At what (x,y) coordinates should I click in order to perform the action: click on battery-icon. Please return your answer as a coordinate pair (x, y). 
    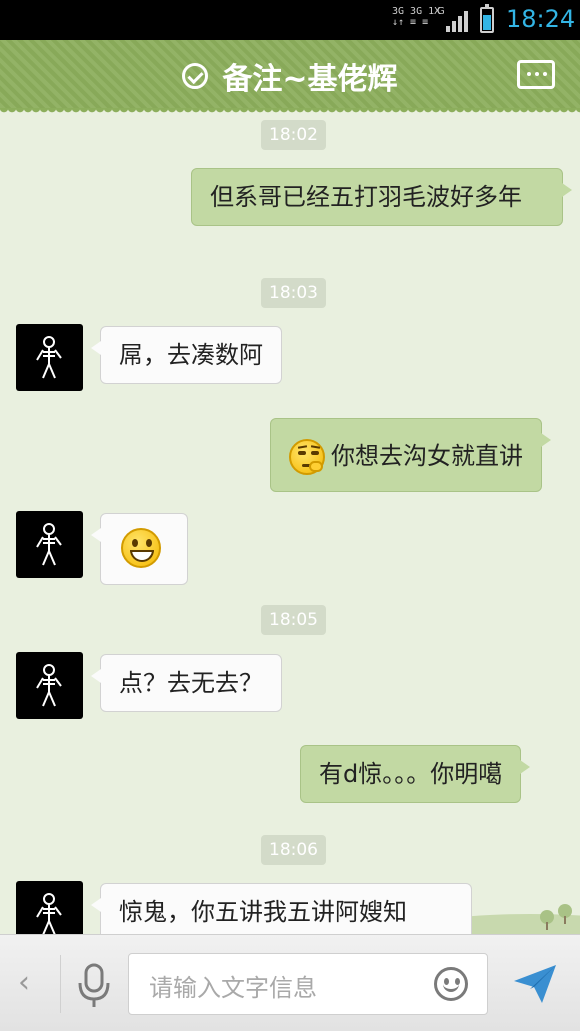
    Looking at the image, I should click on (487, 18).